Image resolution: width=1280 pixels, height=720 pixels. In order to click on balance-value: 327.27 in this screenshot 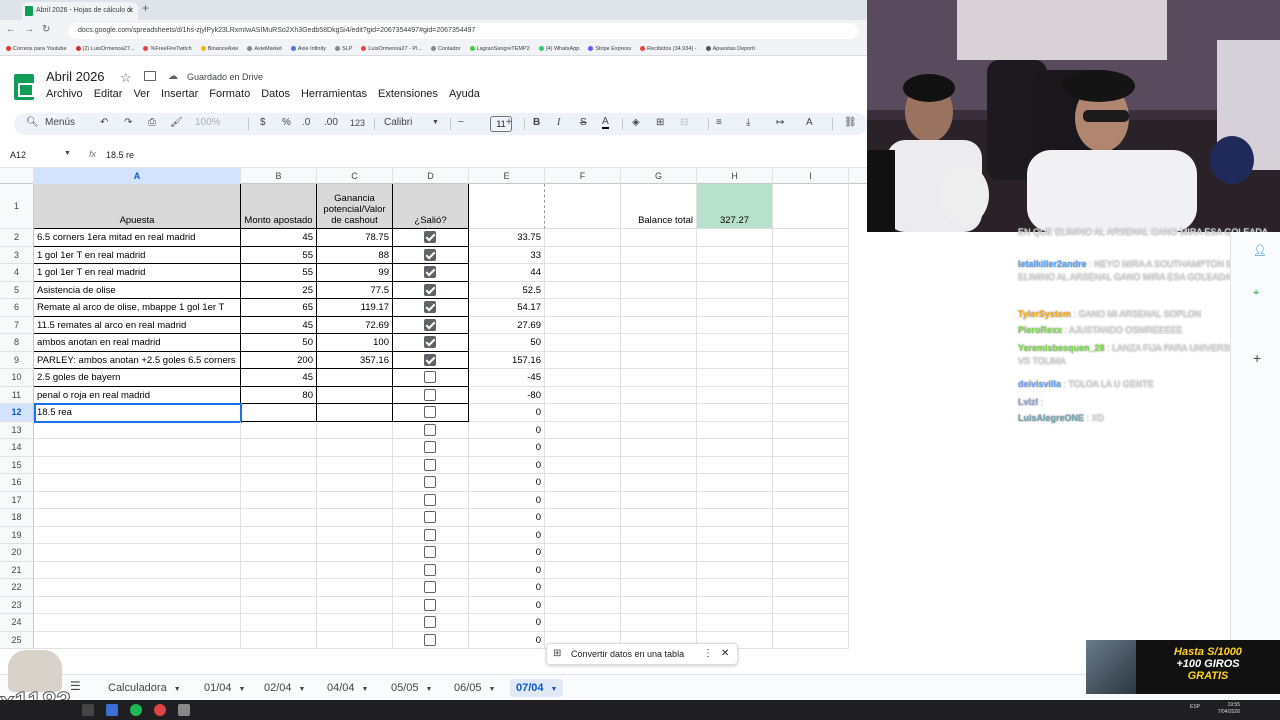, I will do `click(735, 206)`.